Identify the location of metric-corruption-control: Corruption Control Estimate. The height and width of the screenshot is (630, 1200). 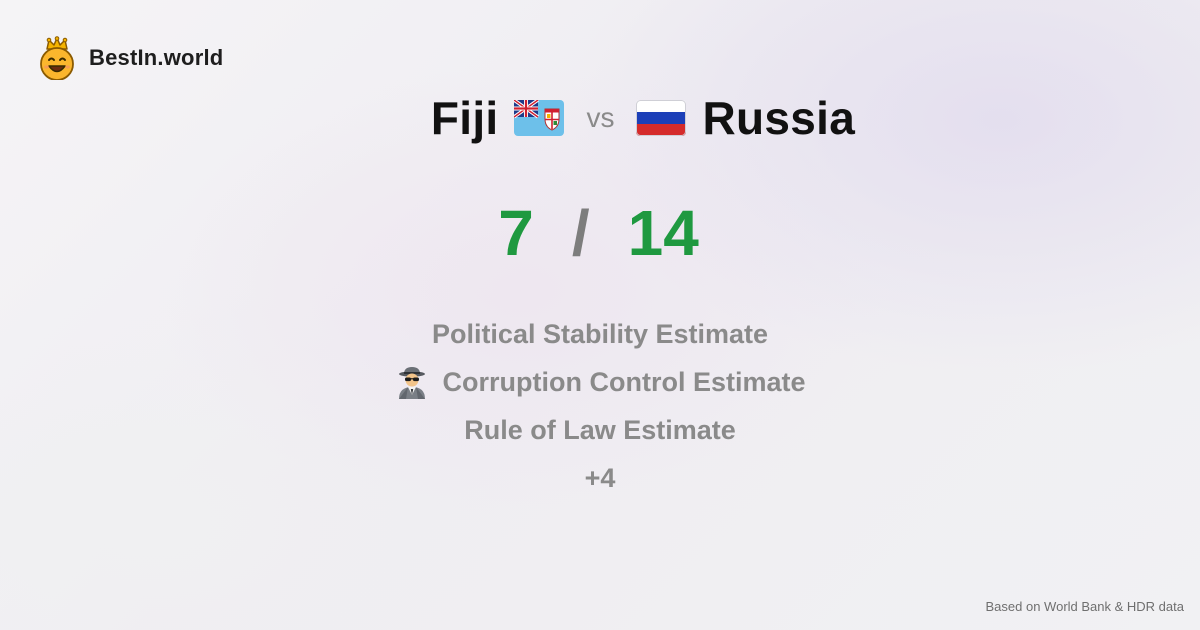
(600, 382).